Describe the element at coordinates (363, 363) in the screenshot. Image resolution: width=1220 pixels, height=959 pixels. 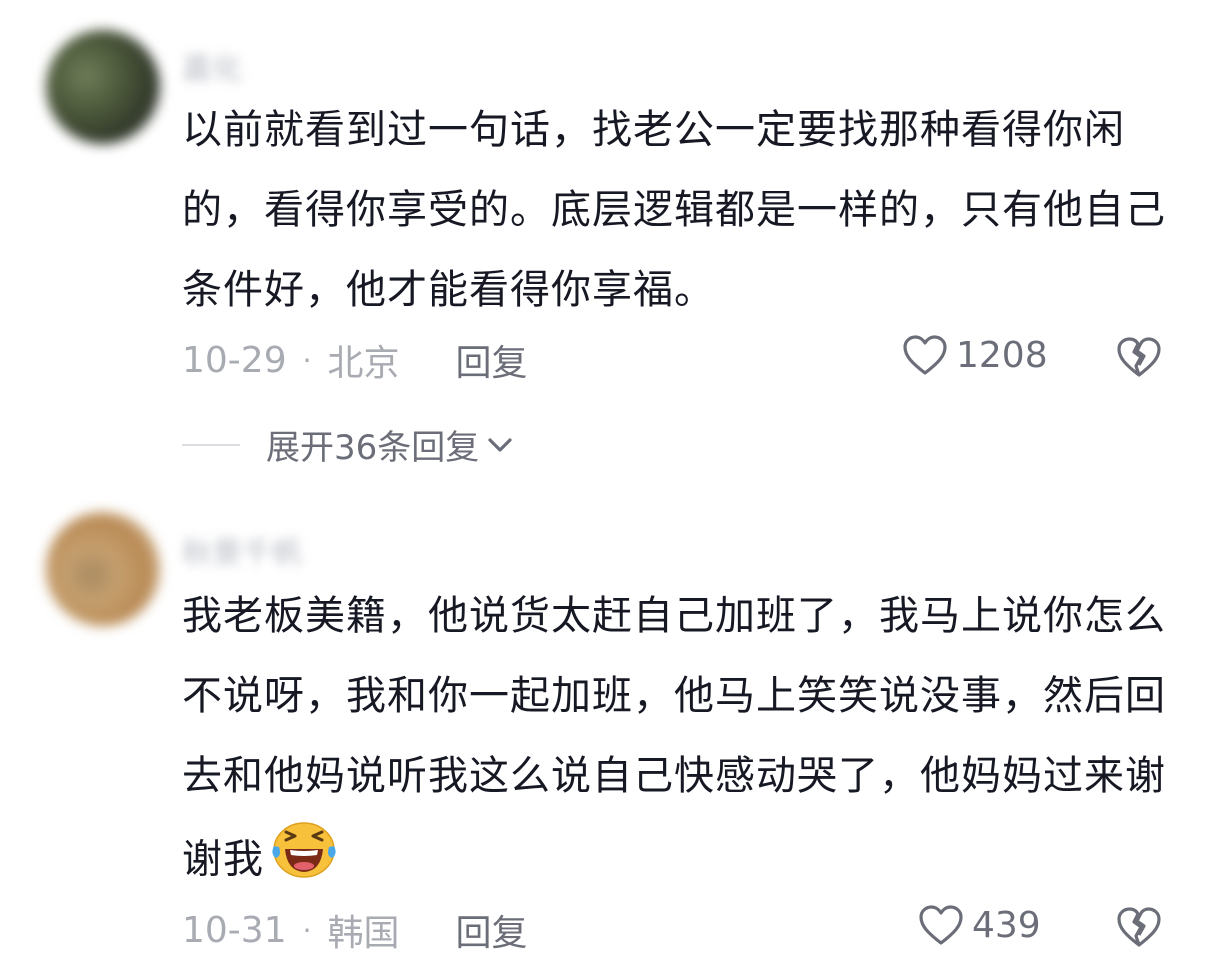
I see `comment-location: 北京` at that location.